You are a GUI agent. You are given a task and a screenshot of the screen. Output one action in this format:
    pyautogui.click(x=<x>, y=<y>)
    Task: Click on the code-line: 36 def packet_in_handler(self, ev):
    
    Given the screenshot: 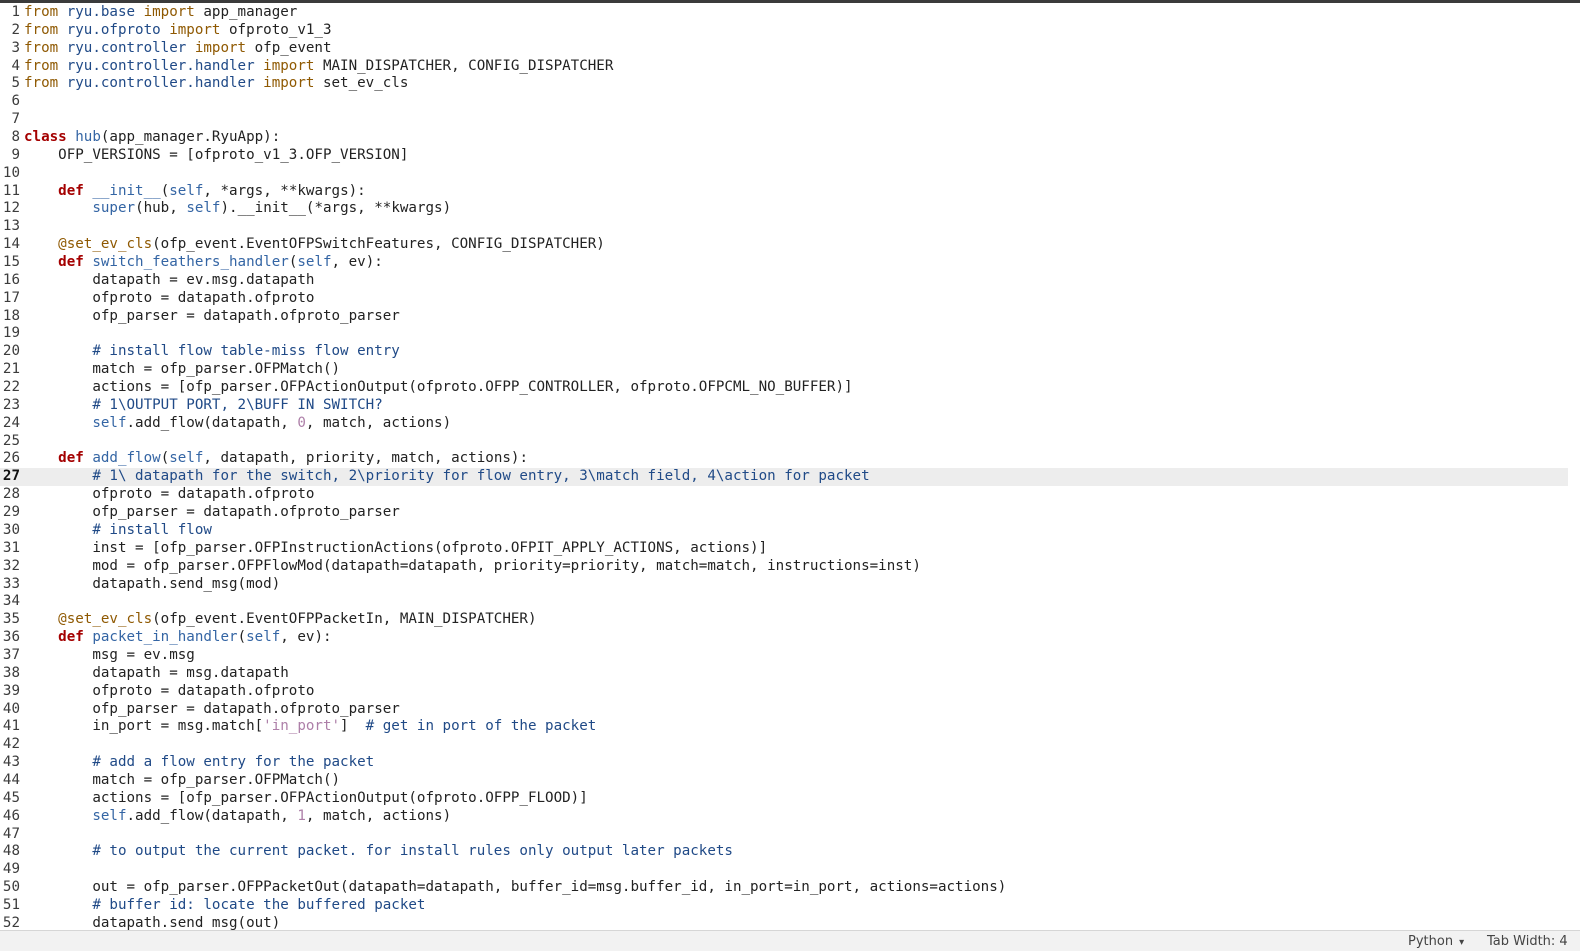 What is the action you would take?
    pyautogui.click(x=784, y=638)
    